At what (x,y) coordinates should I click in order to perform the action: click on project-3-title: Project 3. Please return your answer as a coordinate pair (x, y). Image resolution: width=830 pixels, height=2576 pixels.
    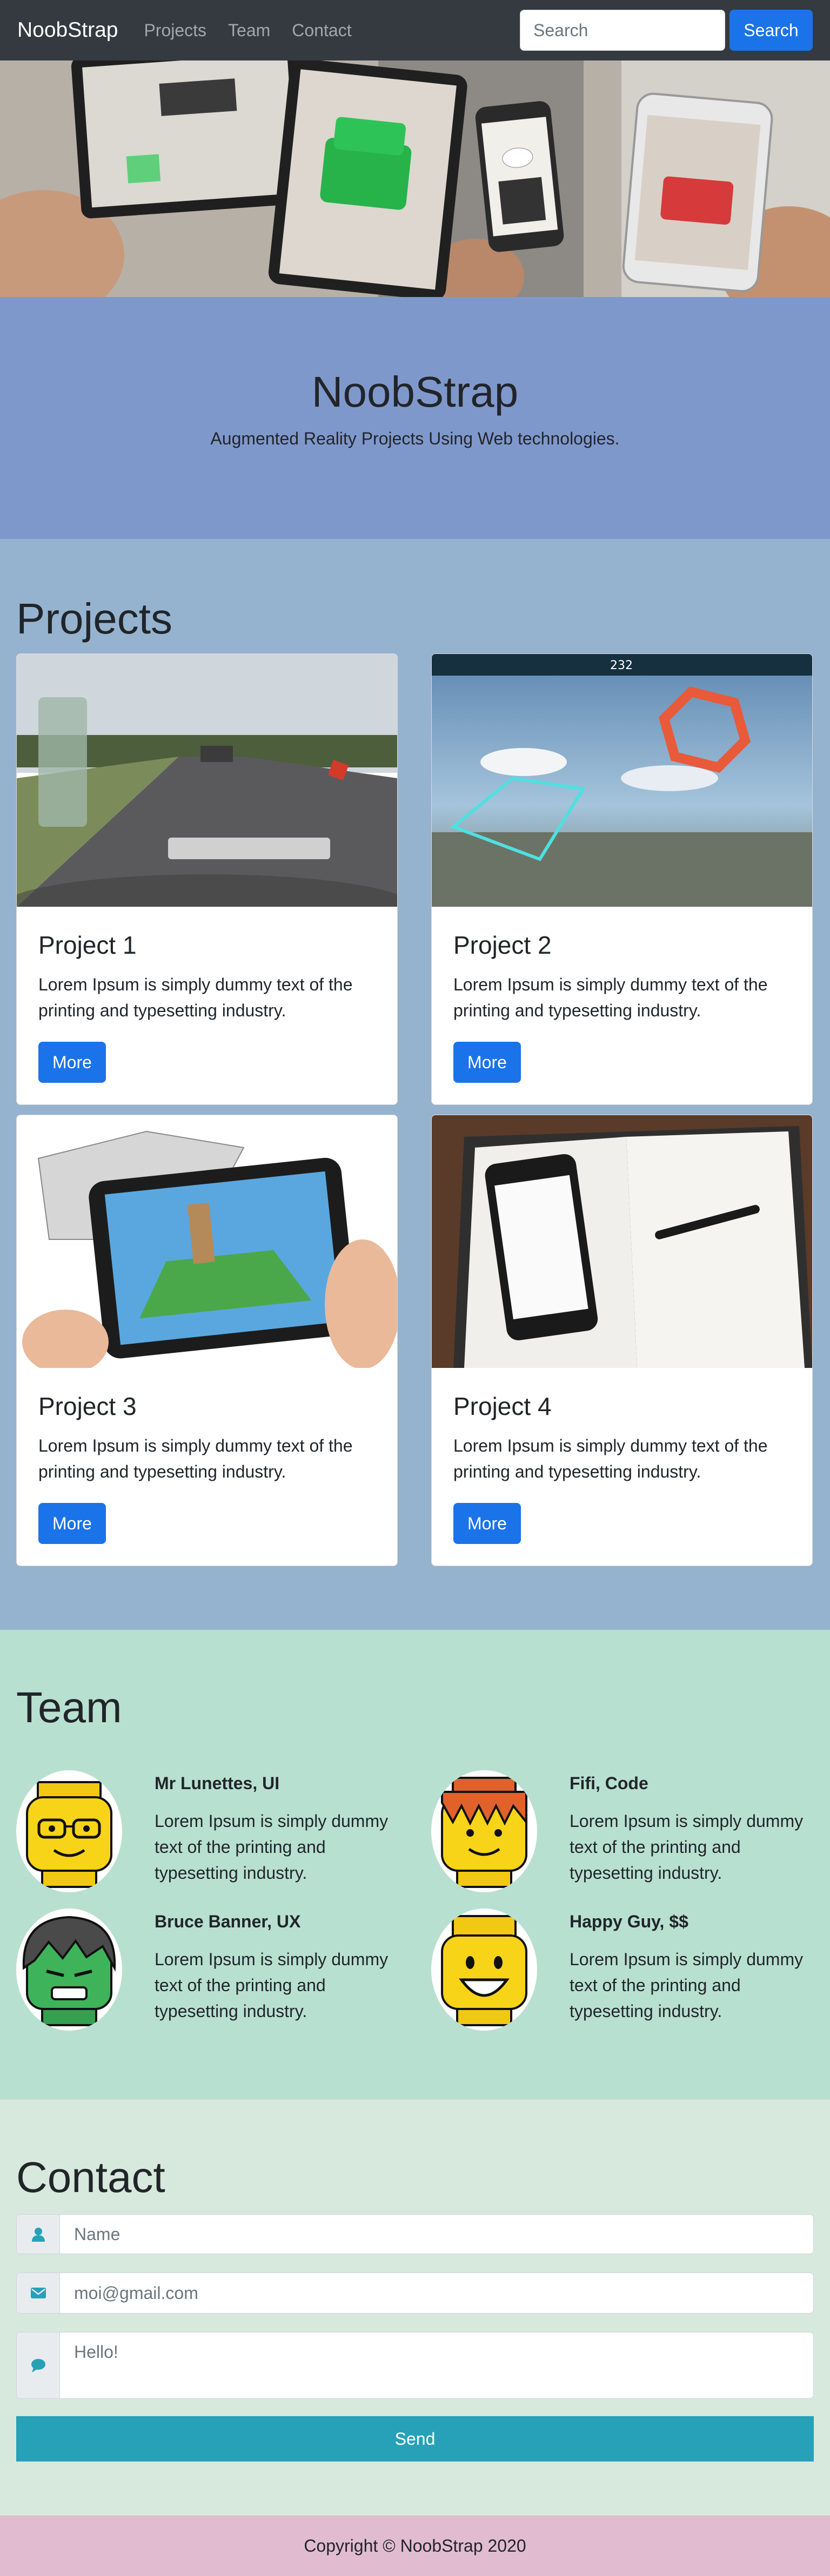
    Looking at the image, I should click on (87, 1406).